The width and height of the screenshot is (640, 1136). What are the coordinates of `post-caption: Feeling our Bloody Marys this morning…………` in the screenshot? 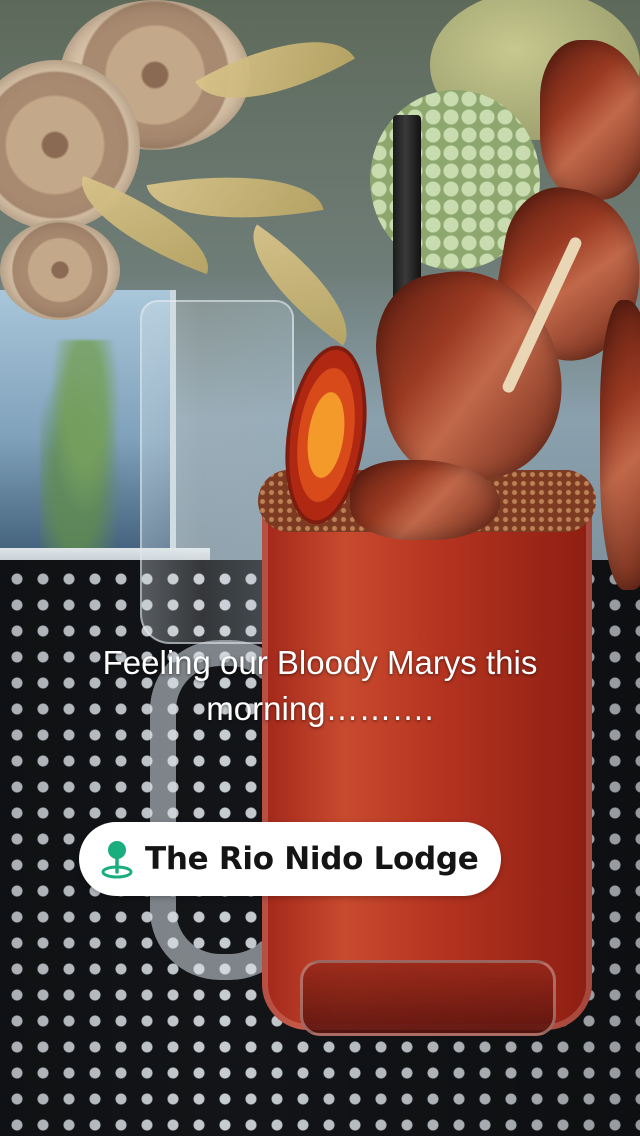 It's located at (320, 686).